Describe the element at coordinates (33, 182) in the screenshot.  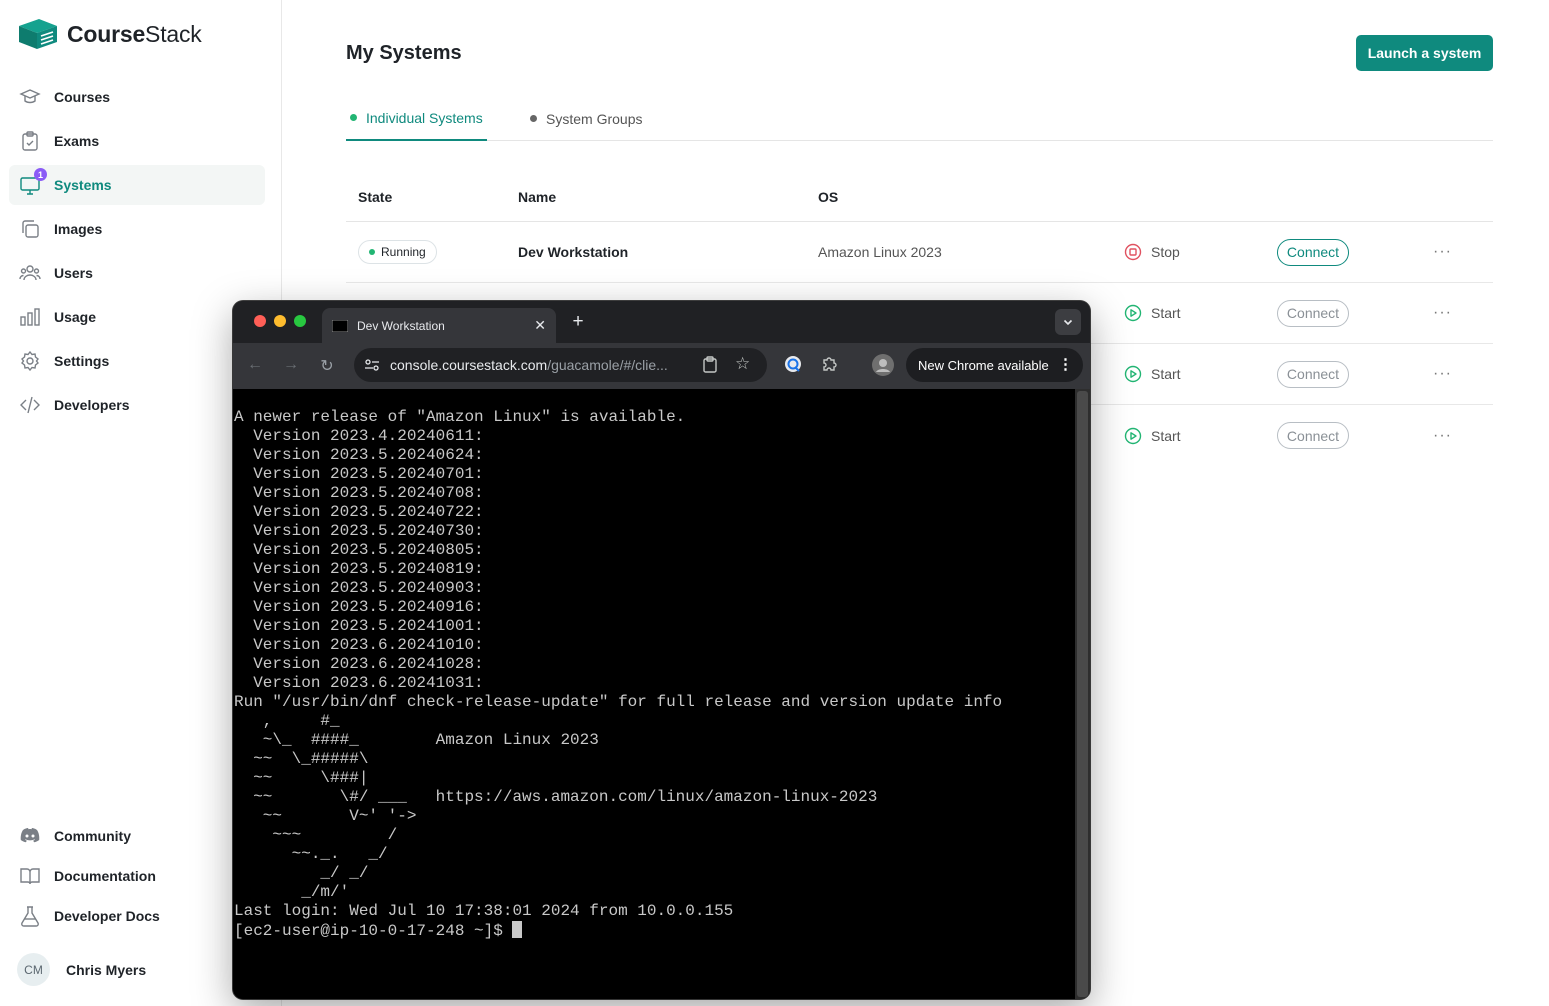
I see `monitor-icon: 1` at that location.